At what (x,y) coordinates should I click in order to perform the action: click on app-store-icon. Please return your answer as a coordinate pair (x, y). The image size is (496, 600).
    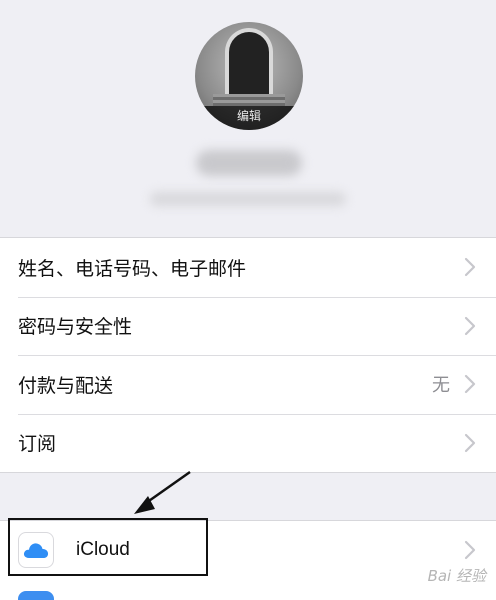
    Looking at the image, I should click on (36, 595).